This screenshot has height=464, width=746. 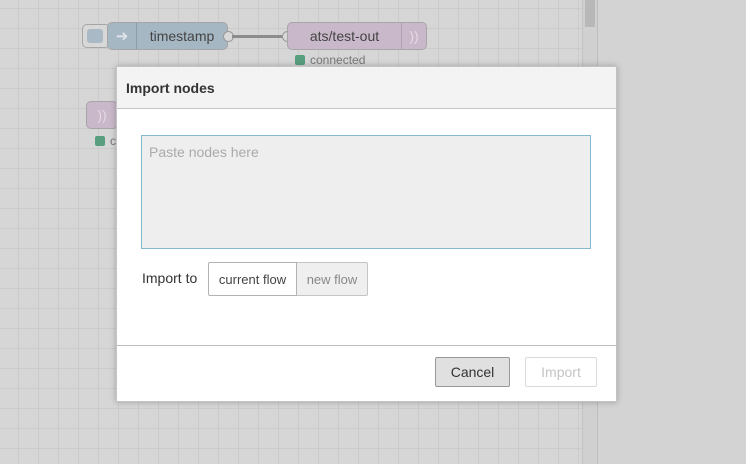 What do you see at coordinates (366, 192) in the screenshot?
I see `paste-nodes-input` at bounding box center [366, 192].